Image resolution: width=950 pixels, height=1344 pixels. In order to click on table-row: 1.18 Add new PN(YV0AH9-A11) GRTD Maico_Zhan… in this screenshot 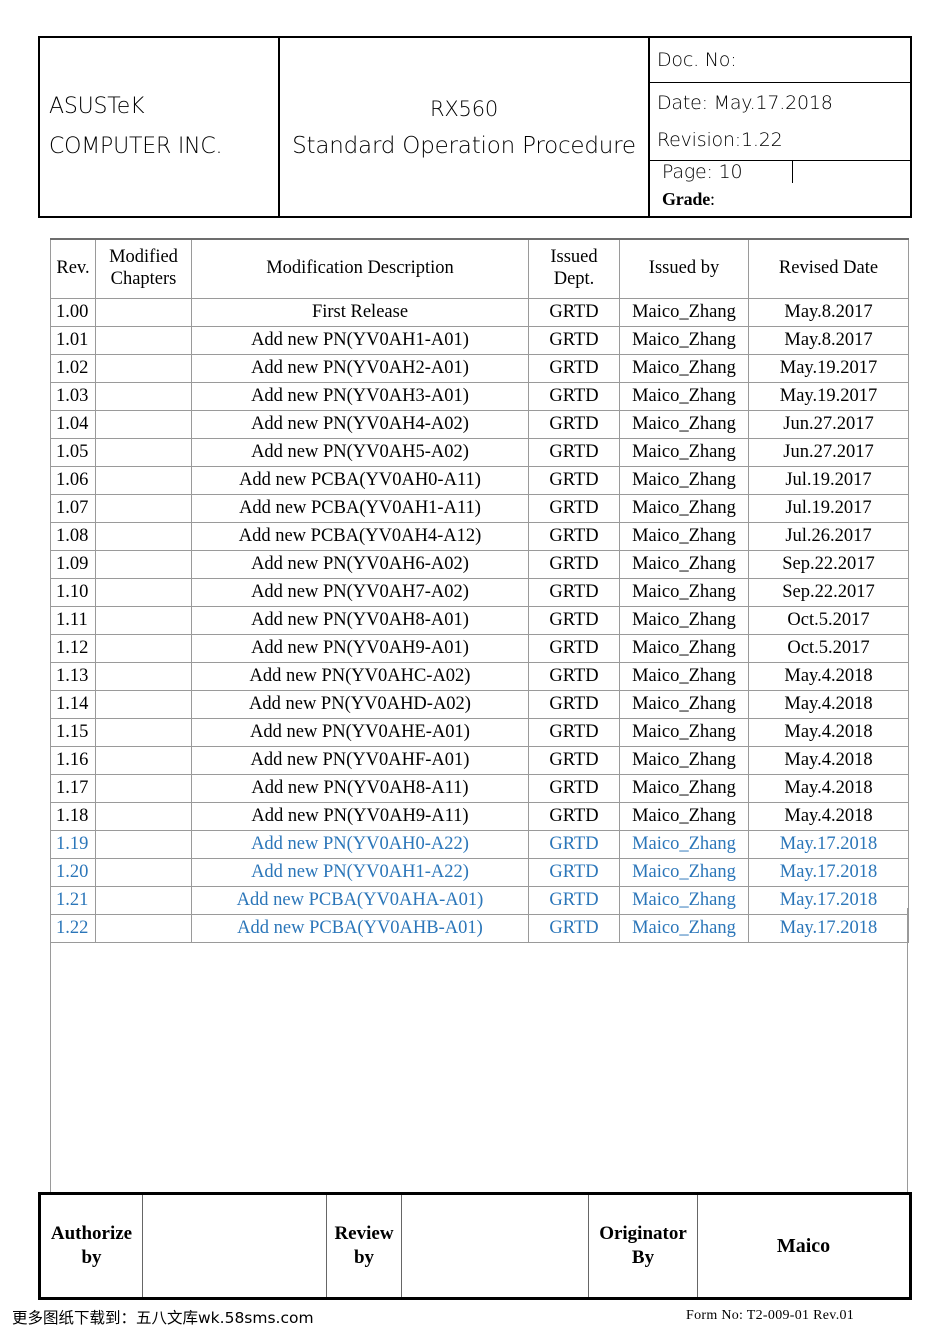, I will do `click(479, 816)`.